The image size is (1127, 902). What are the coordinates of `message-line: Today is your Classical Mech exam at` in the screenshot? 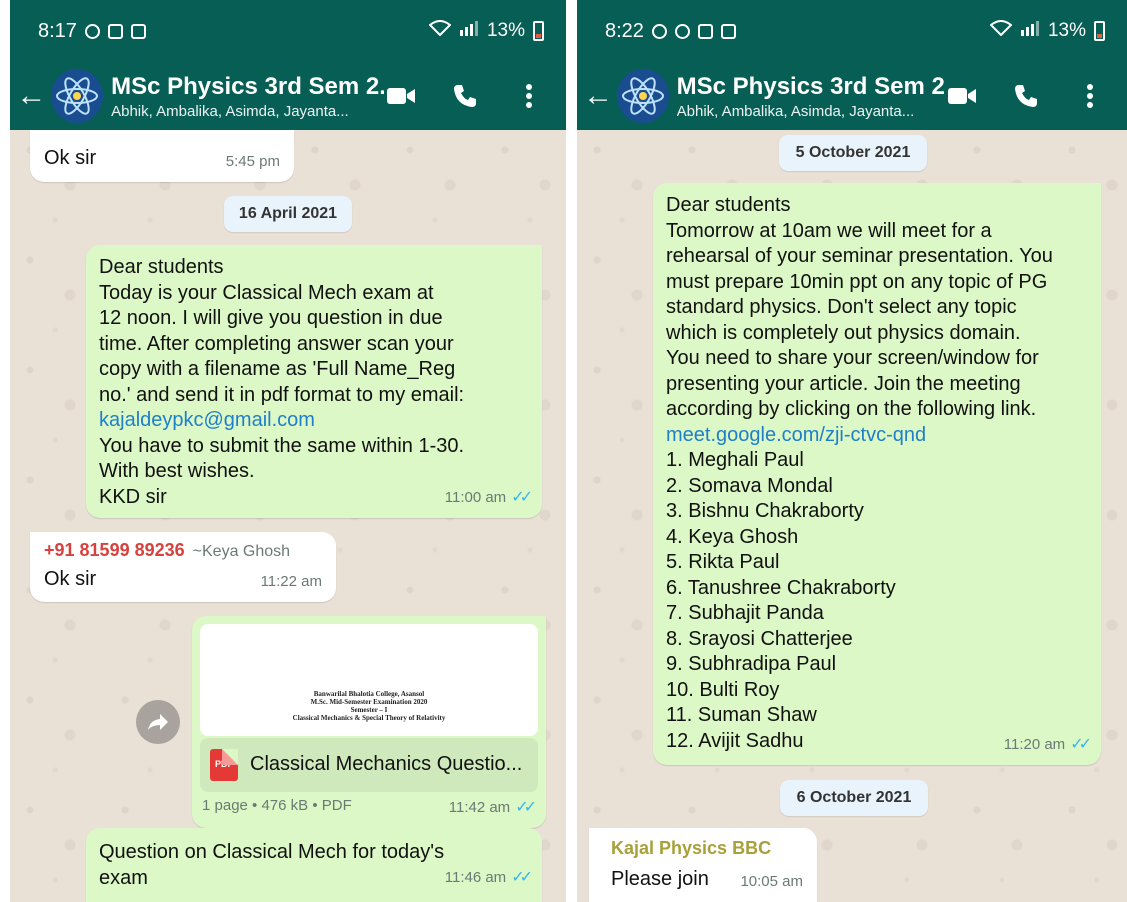 It's located at (266, 292).